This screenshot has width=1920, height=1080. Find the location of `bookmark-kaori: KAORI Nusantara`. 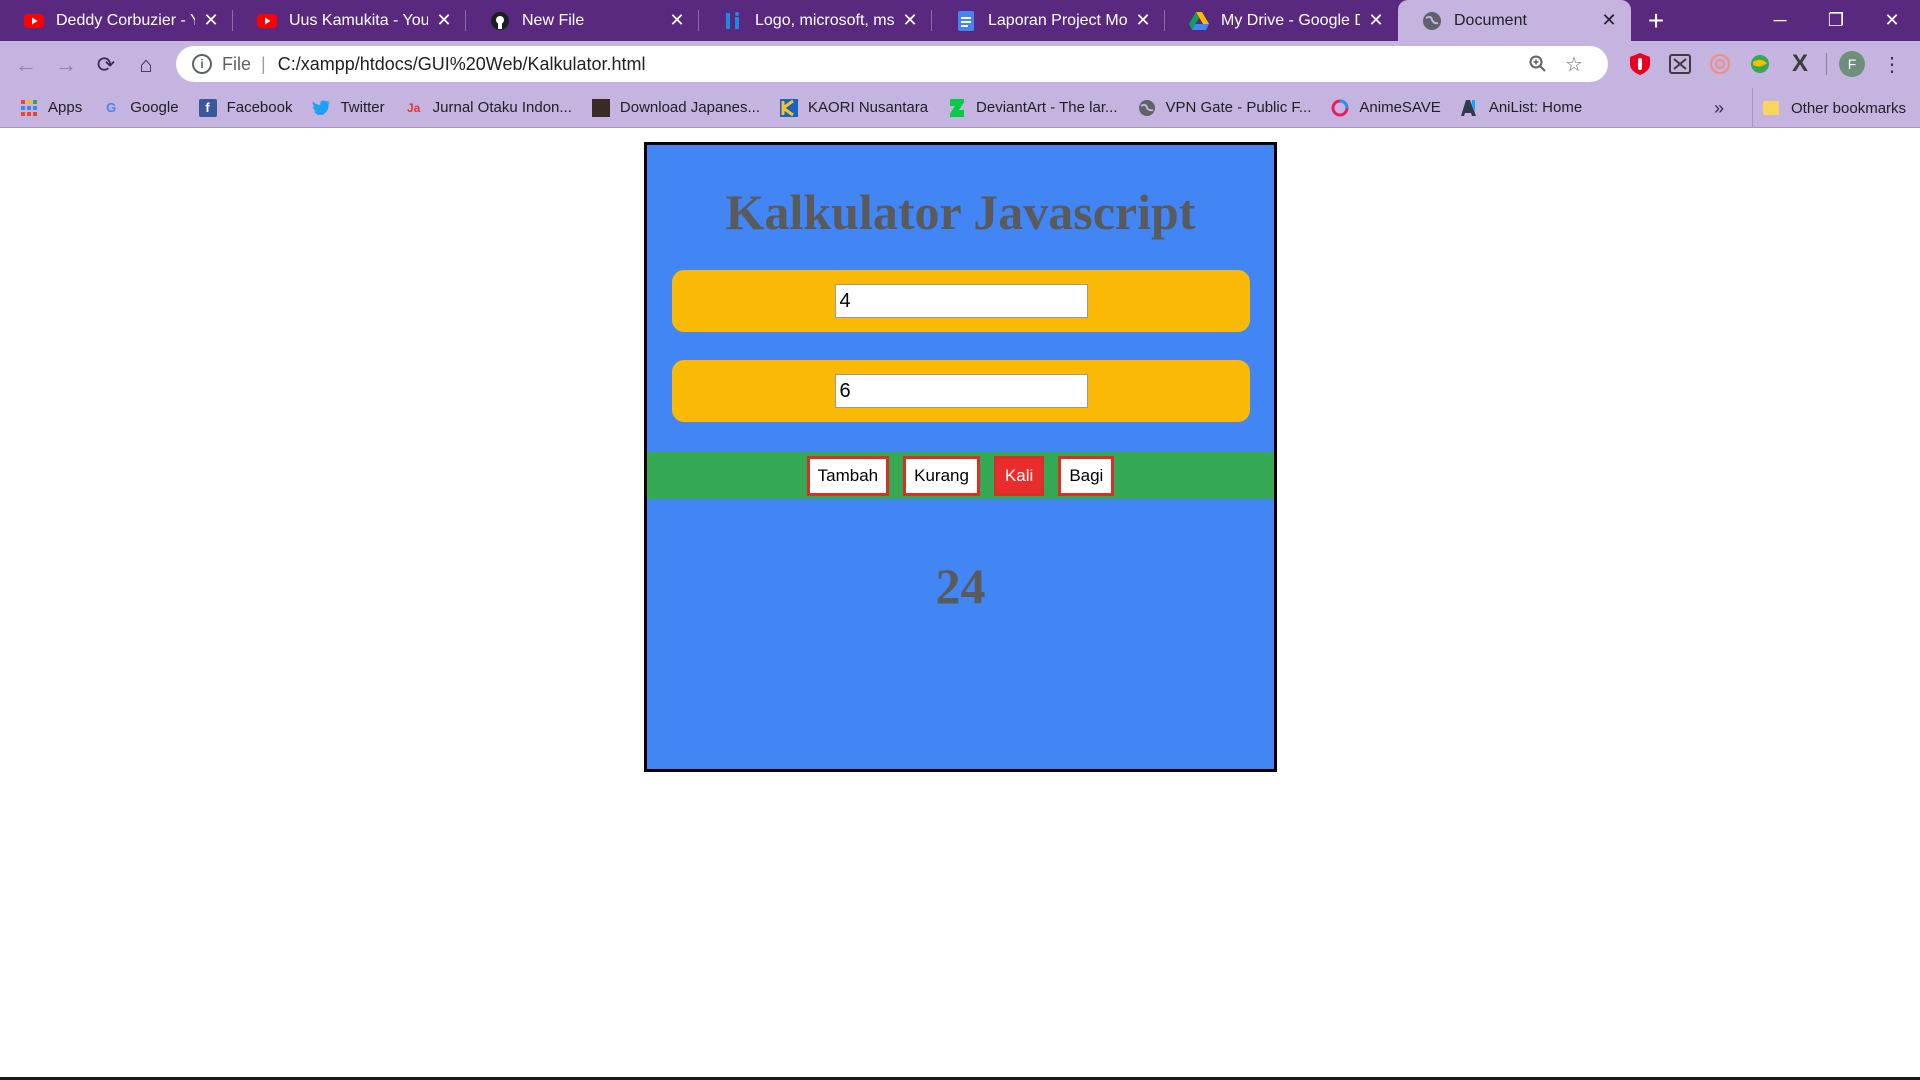

bookmark-kaori: KAORI Nusantara is located at coordinates (854, 108).